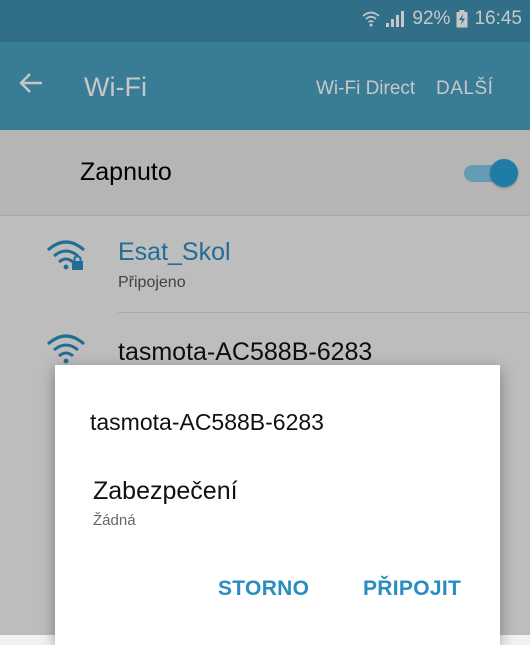 The image size is (530, 645). I want to click on security-label: Zabezpečení, so click(165, 491).